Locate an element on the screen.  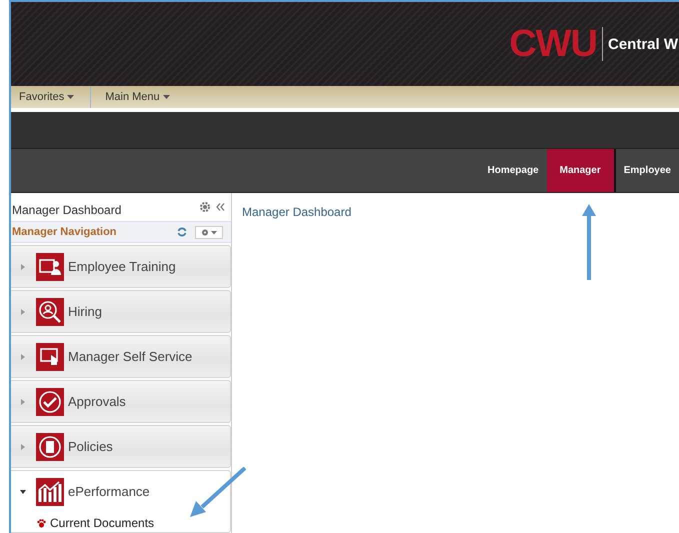
checkmark-icon is located at coordinates (50, 402).